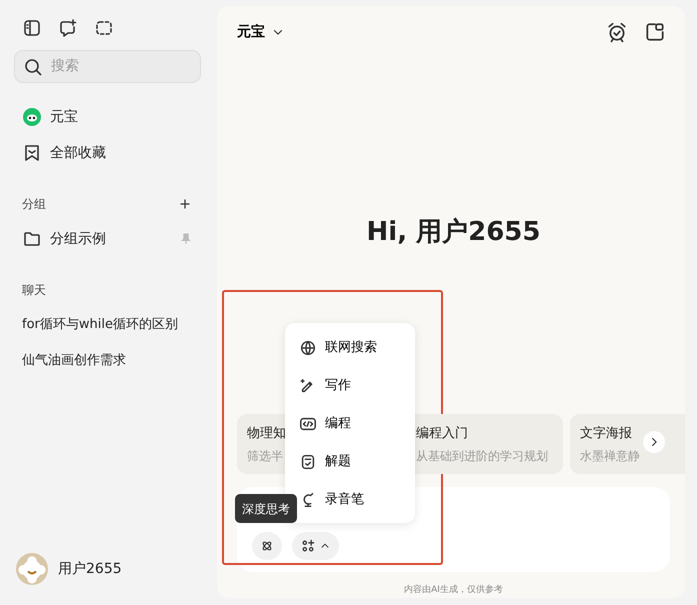 The height and width of the screenshot is (605, 697). I want to click on card-subtitle: 水墨禅意静, so click(610, 456).